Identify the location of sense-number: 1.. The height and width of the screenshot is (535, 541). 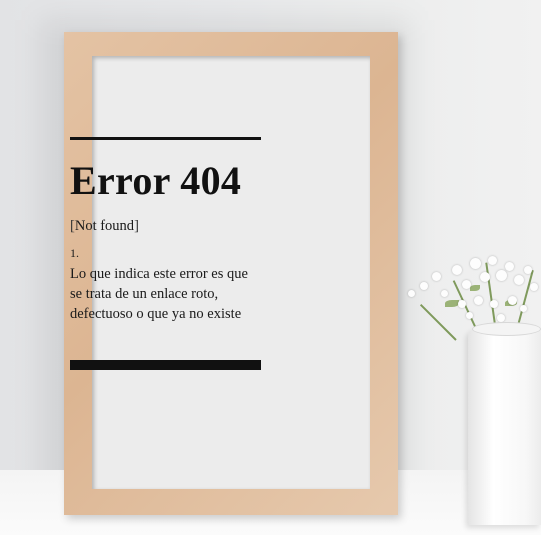
(74, 253).